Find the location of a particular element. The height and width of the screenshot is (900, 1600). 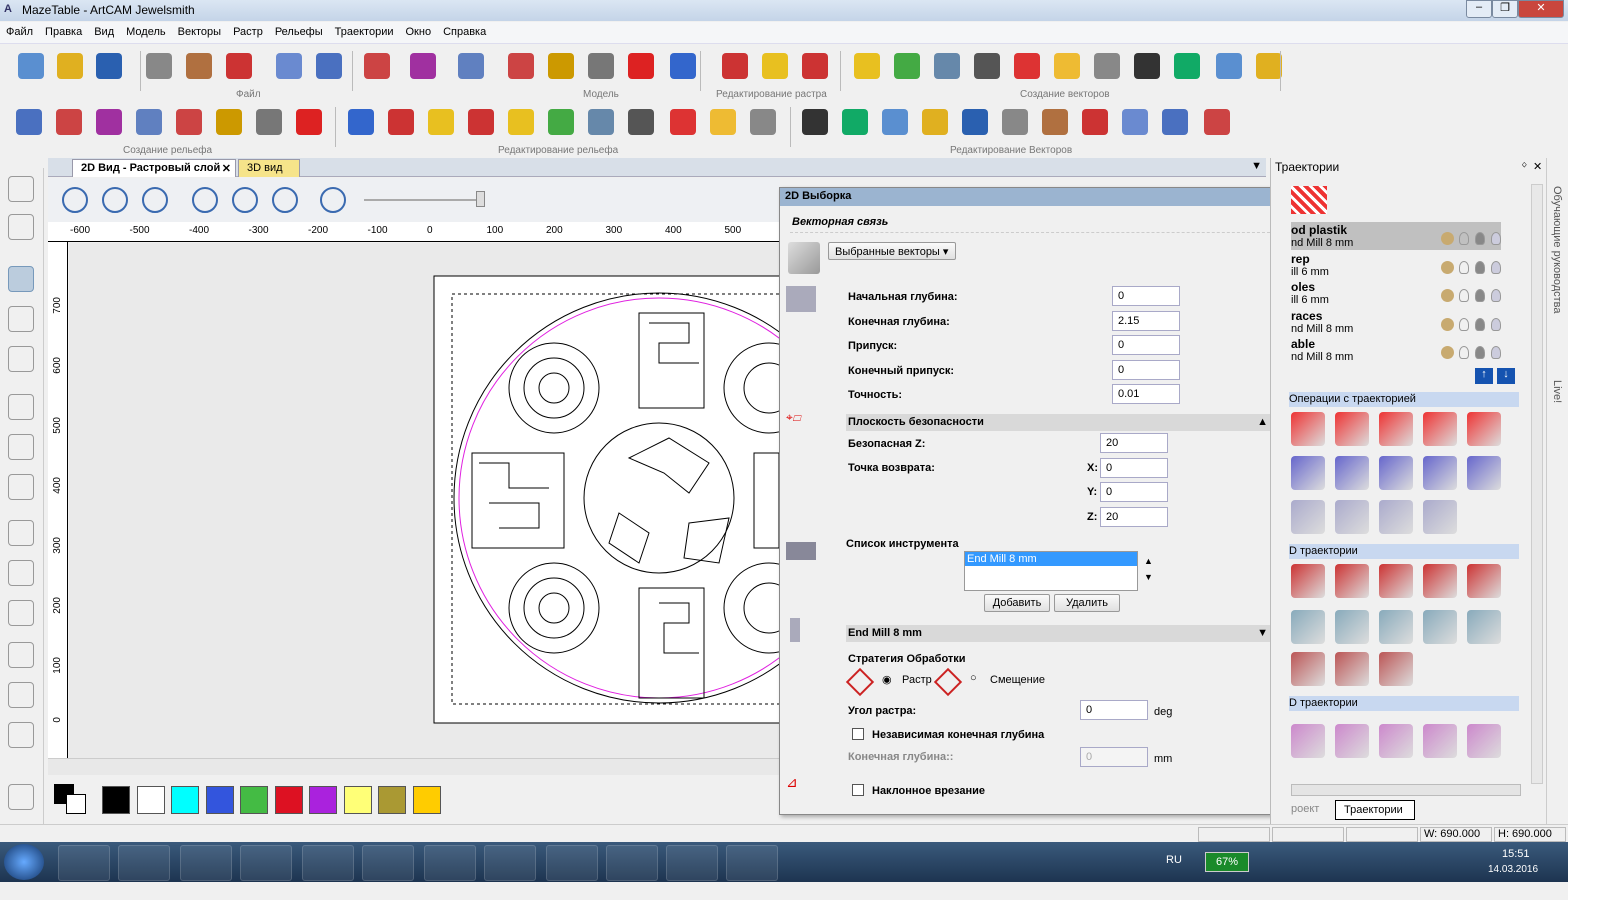

bulb-light-icon is located at coordinates (1496, 324).